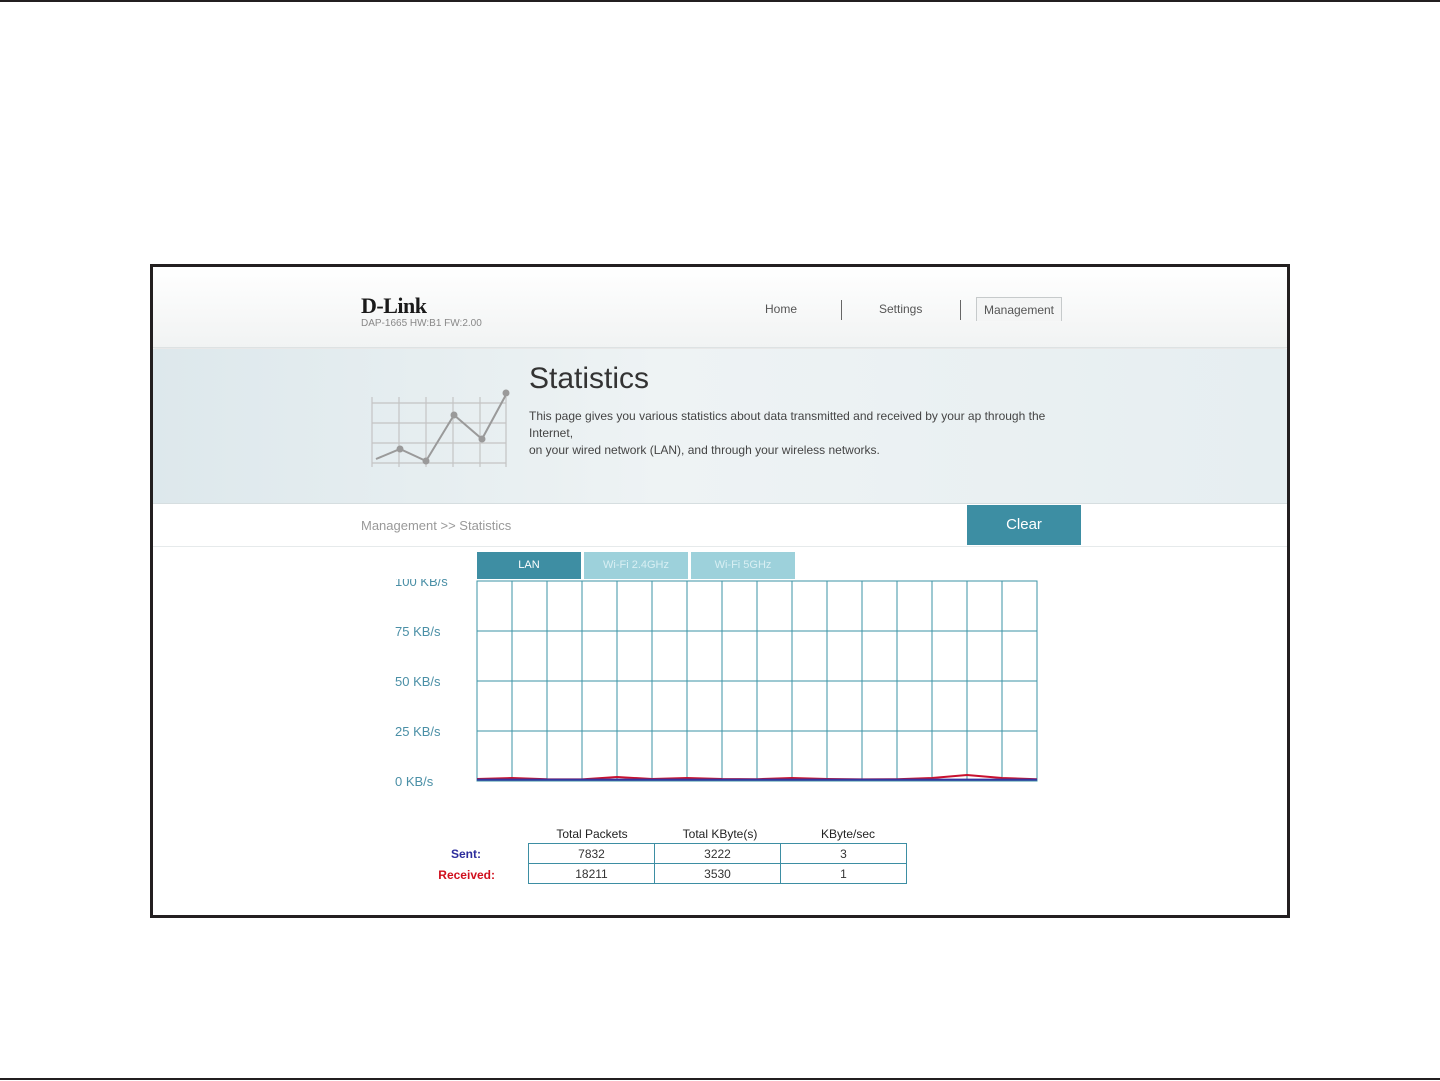 This screenshot has width=1440, height=1081. I want to click on breadcrumb: Management >> Statistics, so click(436, 525).